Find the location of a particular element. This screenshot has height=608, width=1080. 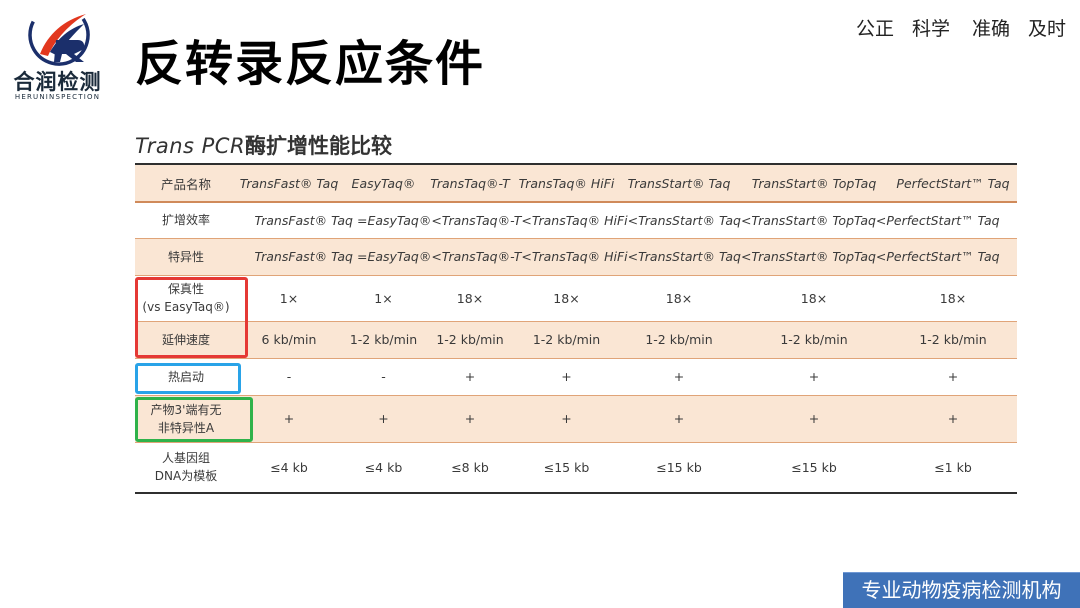

logo-name-cn: 合润检测 is located at coordinates (57, 82).